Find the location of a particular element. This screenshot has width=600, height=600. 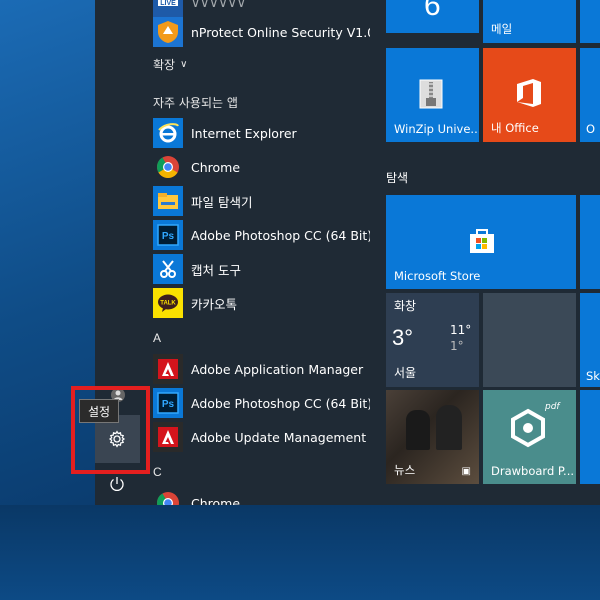

list-item-photoshop: Ps Adobe Photoshop CC (64 Bit) is located at coordinates (261, 235).